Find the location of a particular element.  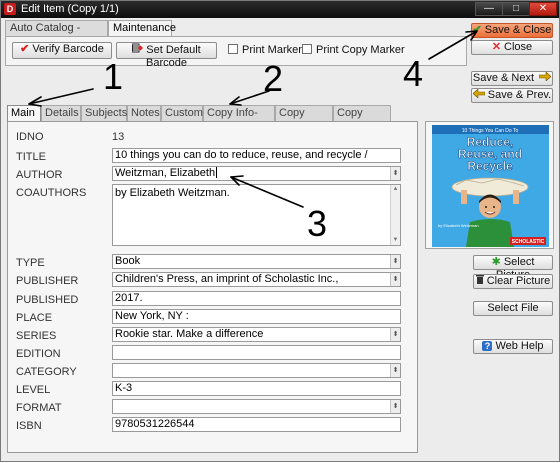

print-marker-checkbox: Print Marker is located at coordinates (265, 50).